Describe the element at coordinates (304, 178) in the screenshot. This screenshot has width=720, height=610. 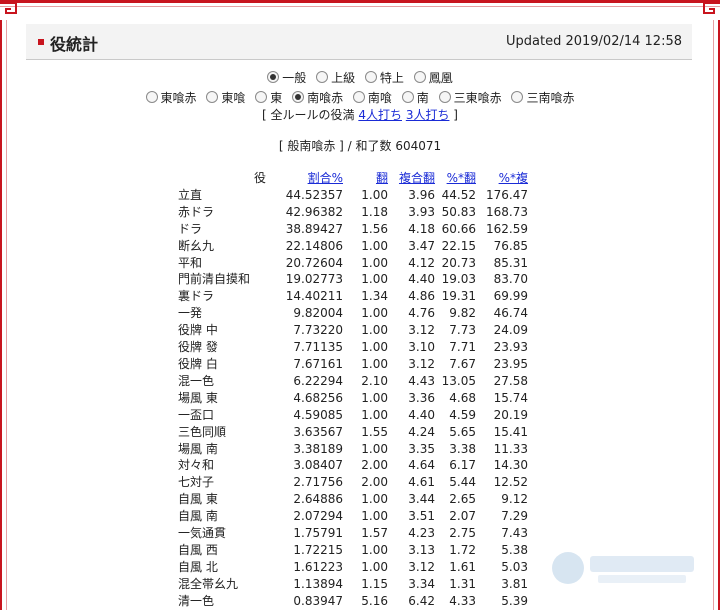
I see `header-rate-sort: 割合%` at that location.